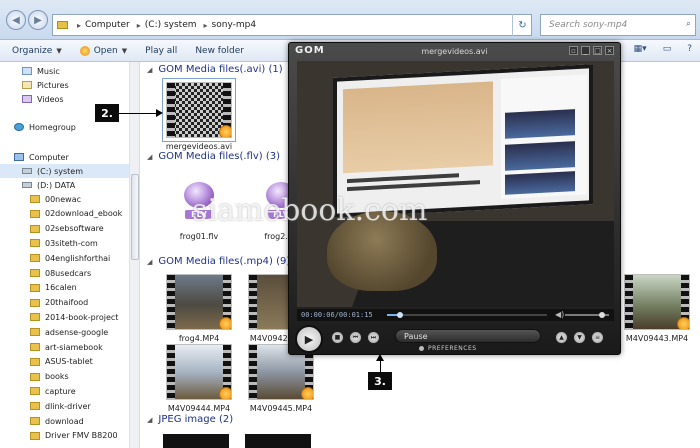 This screenshot has width=700, height=448. I want to click on playlist-menu-button: ▼, so click(579, 337).